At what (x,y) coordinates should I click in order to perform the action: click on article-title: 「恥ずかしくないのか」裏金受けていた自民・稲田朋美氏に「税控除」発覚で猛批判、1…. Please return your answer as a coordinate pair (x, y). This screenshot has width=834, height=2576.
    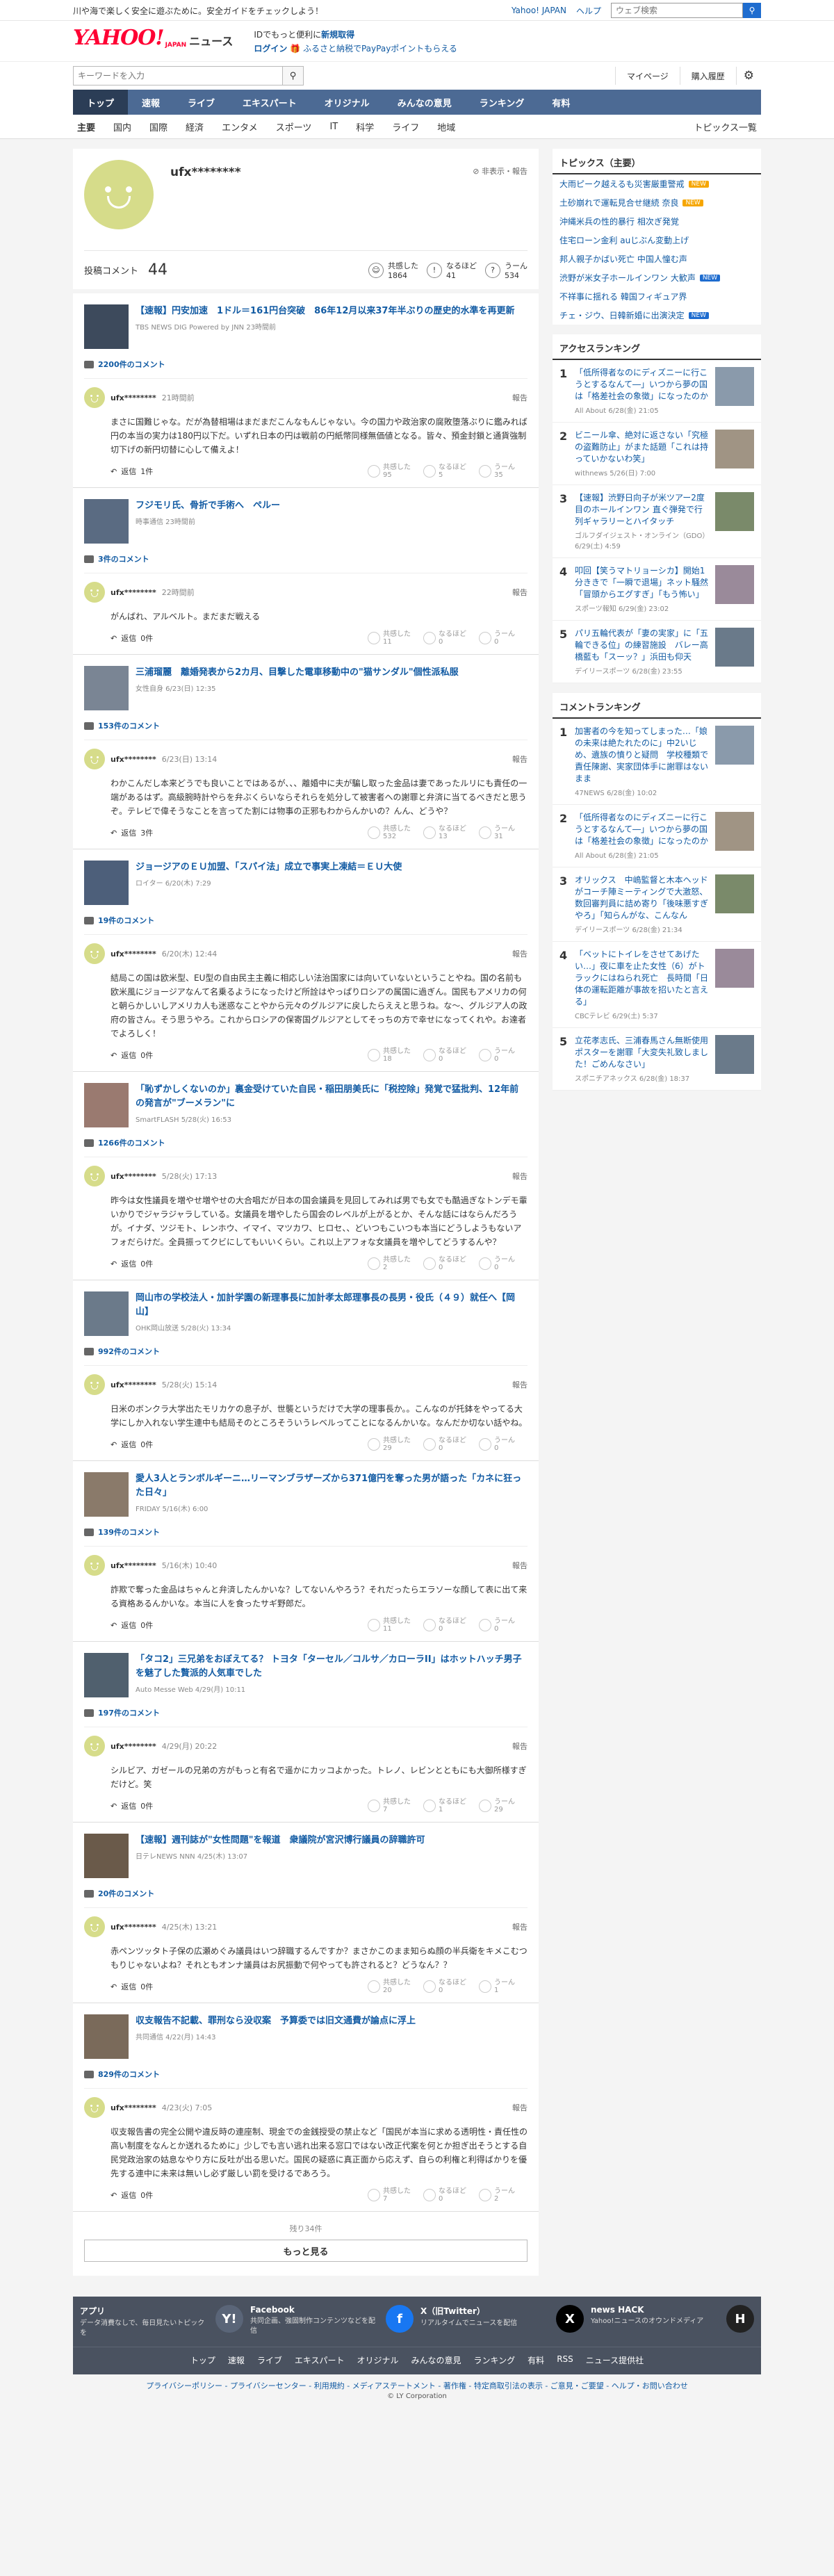
    Looking at the image, I should click on (332, 1097).